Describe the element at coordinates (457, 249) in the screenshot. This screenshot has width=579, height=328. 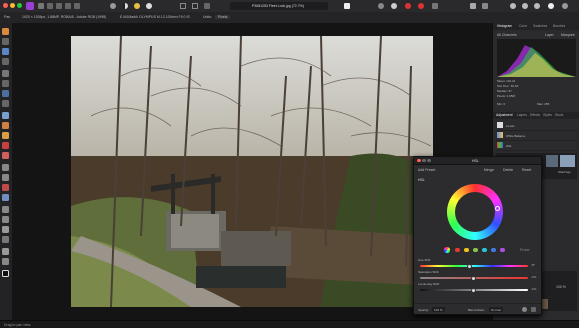
I see `red-range-dot` at that location.